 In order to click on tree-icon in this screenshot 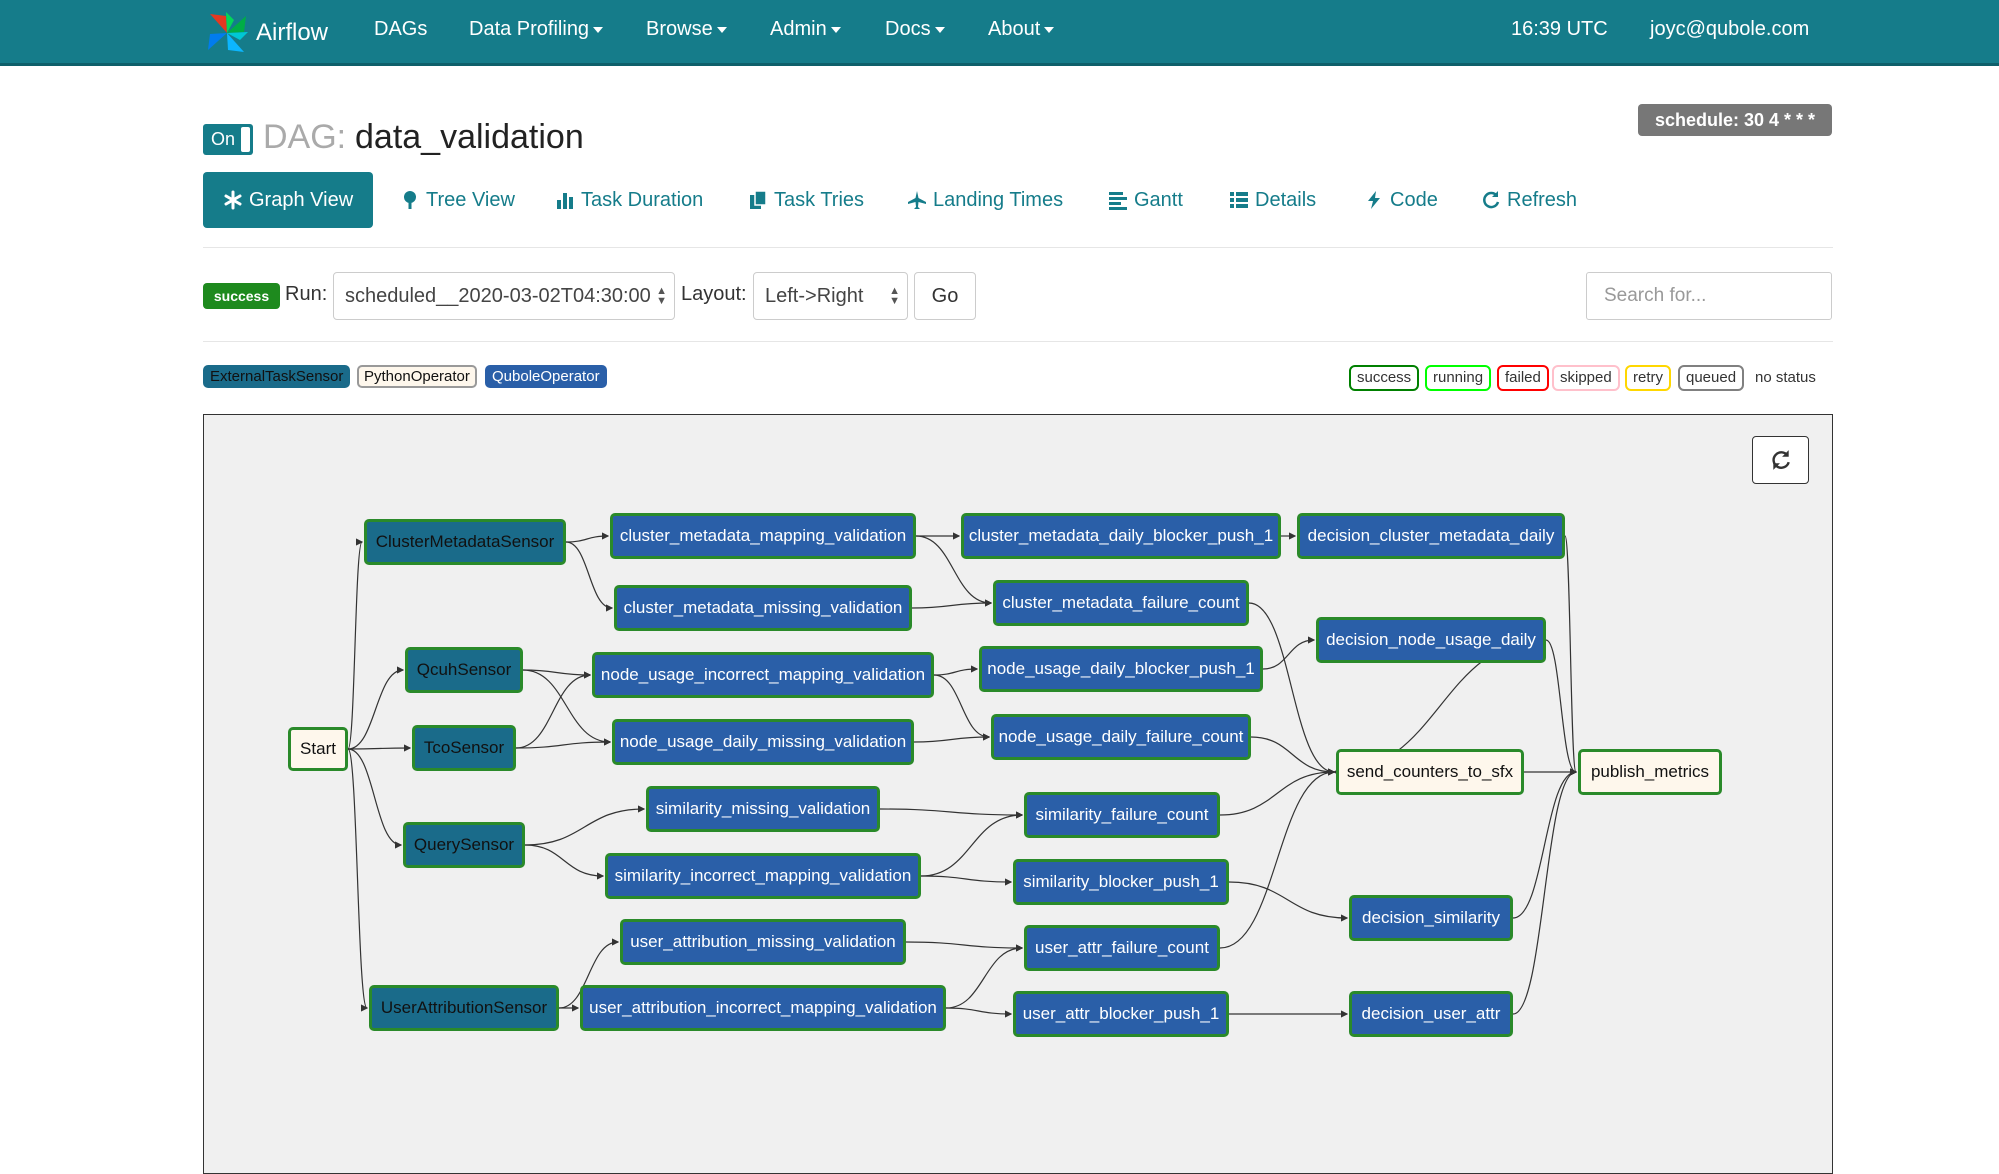, I will do `click(410, 200)`.